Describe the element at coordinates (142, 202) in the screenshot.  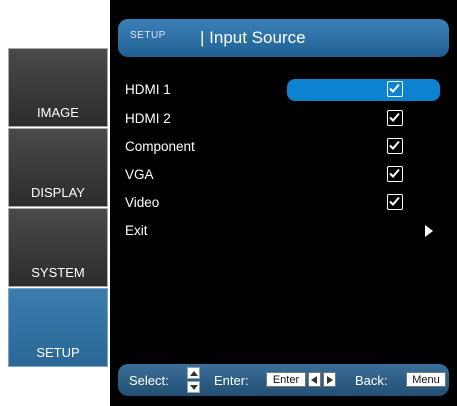
I see `option-label: Video` at that location.